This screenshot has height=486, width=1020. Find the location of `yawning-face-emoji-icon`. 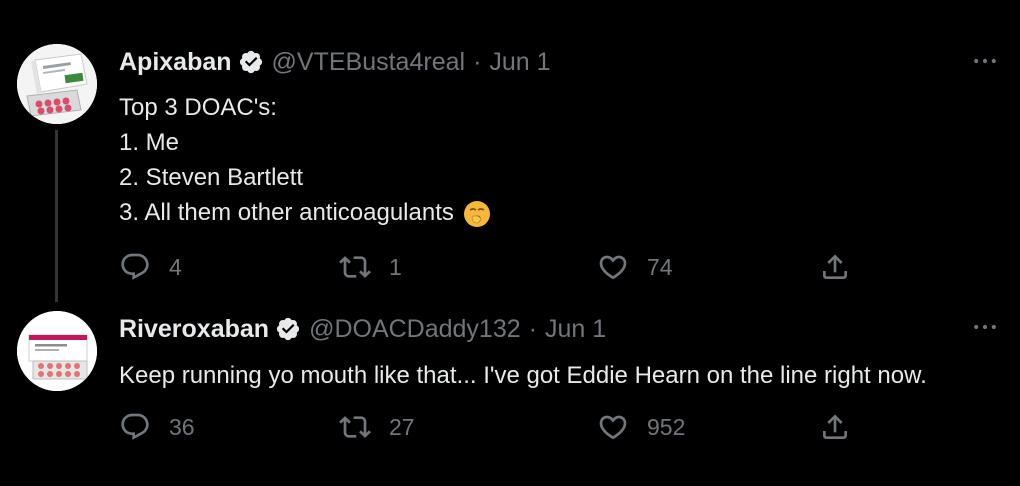

yawning-face-emoji-icon is located at coordinates (477, 214).